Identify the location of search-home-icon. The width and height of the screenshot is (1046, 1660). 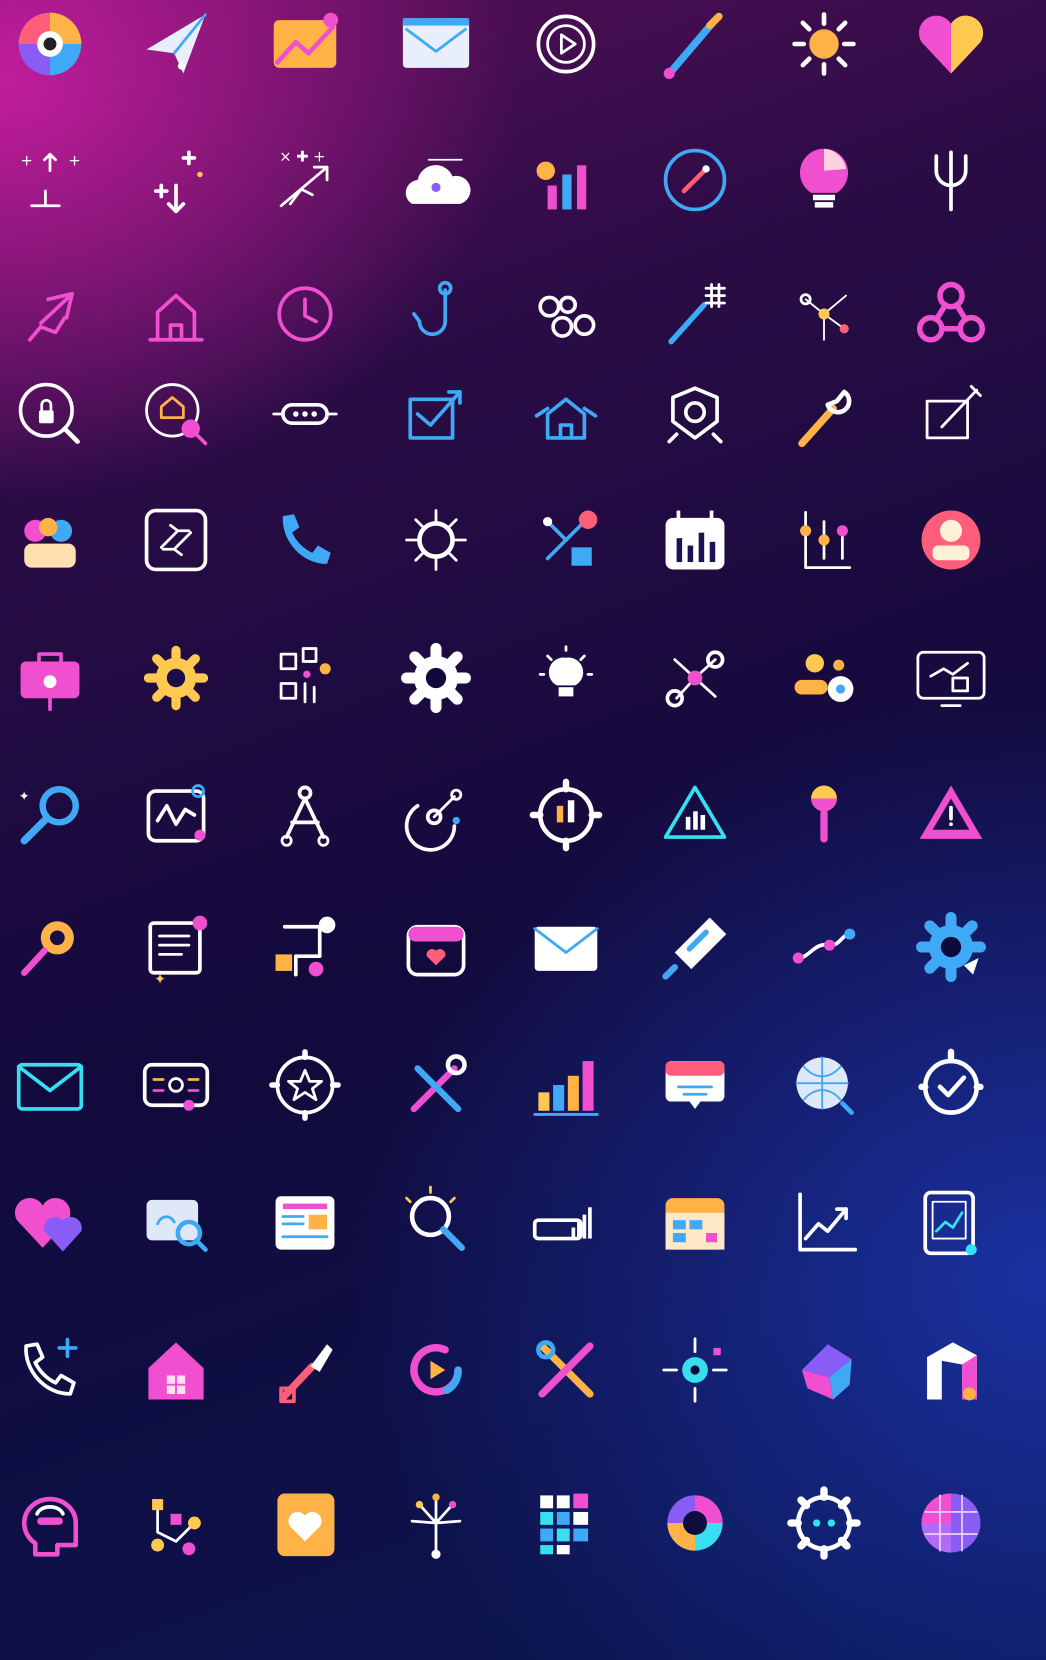
(176, 414).